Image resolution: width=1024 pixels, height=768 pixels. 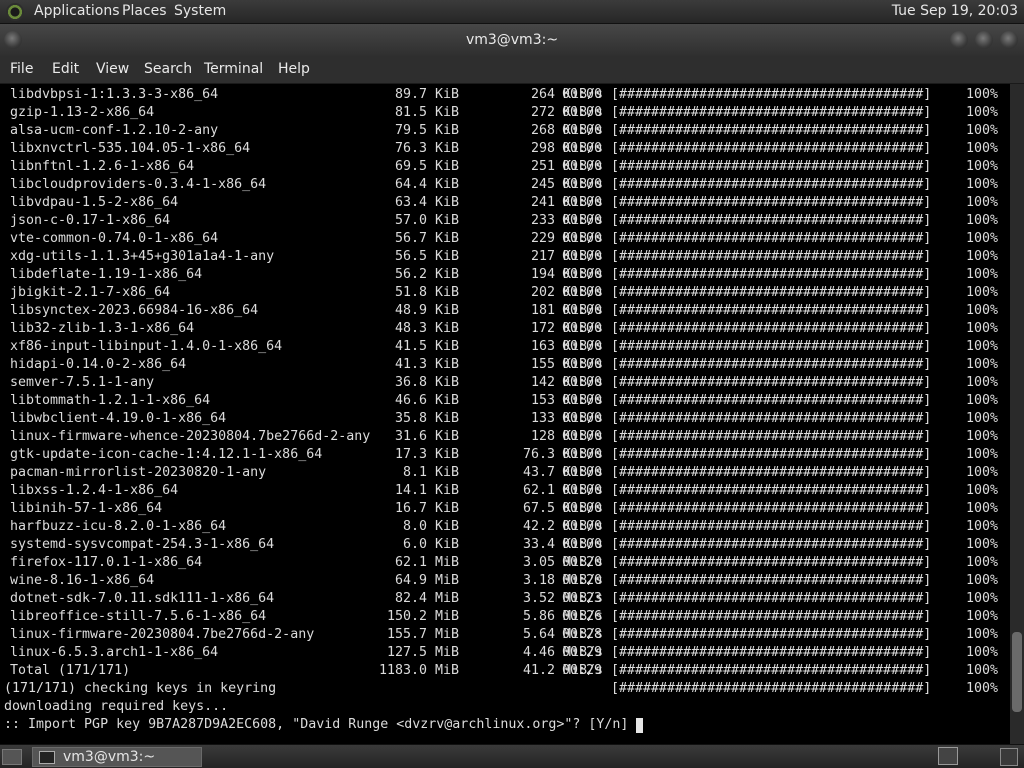 What do you see at coordinates (130, 148) in the screenshot?
I see `package-name: libxnvctrl-535.104.05-1-x86_64` at bounding box center [130, 148].